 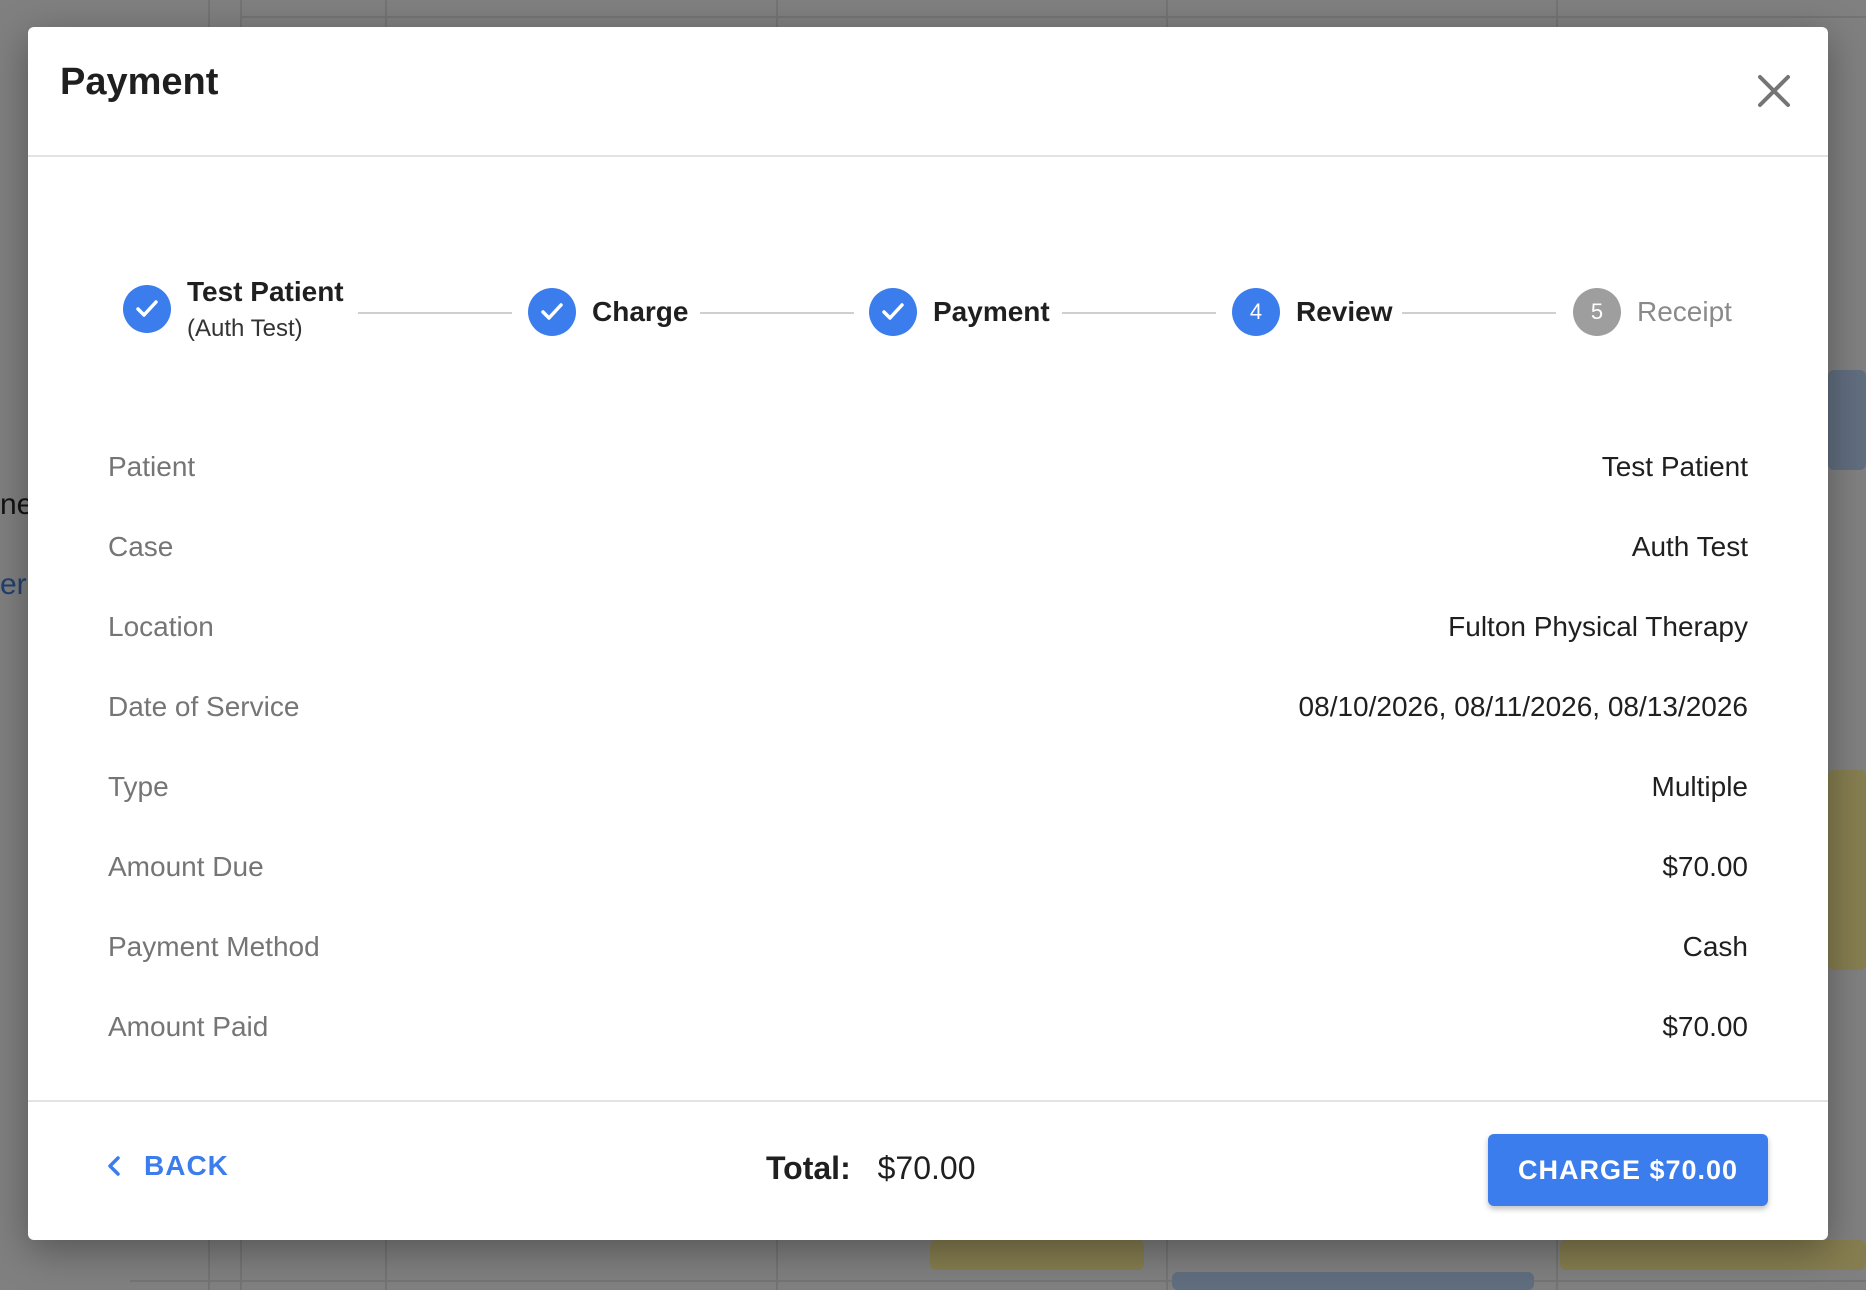 What do you see at coordinates (1256, 312) in the screenshot?
I see `step-number-badge: 4` at bounding box center [1256, 312].